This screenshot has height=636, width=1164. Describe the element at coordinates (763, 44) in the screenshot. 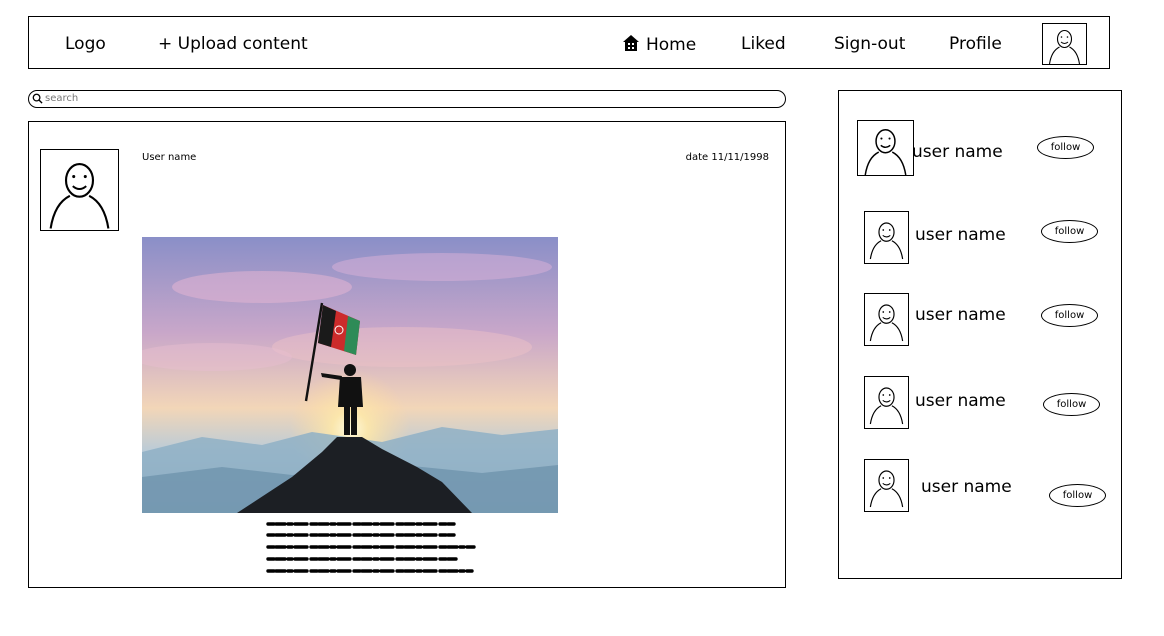

I see `liked-link: Liked` at that location.